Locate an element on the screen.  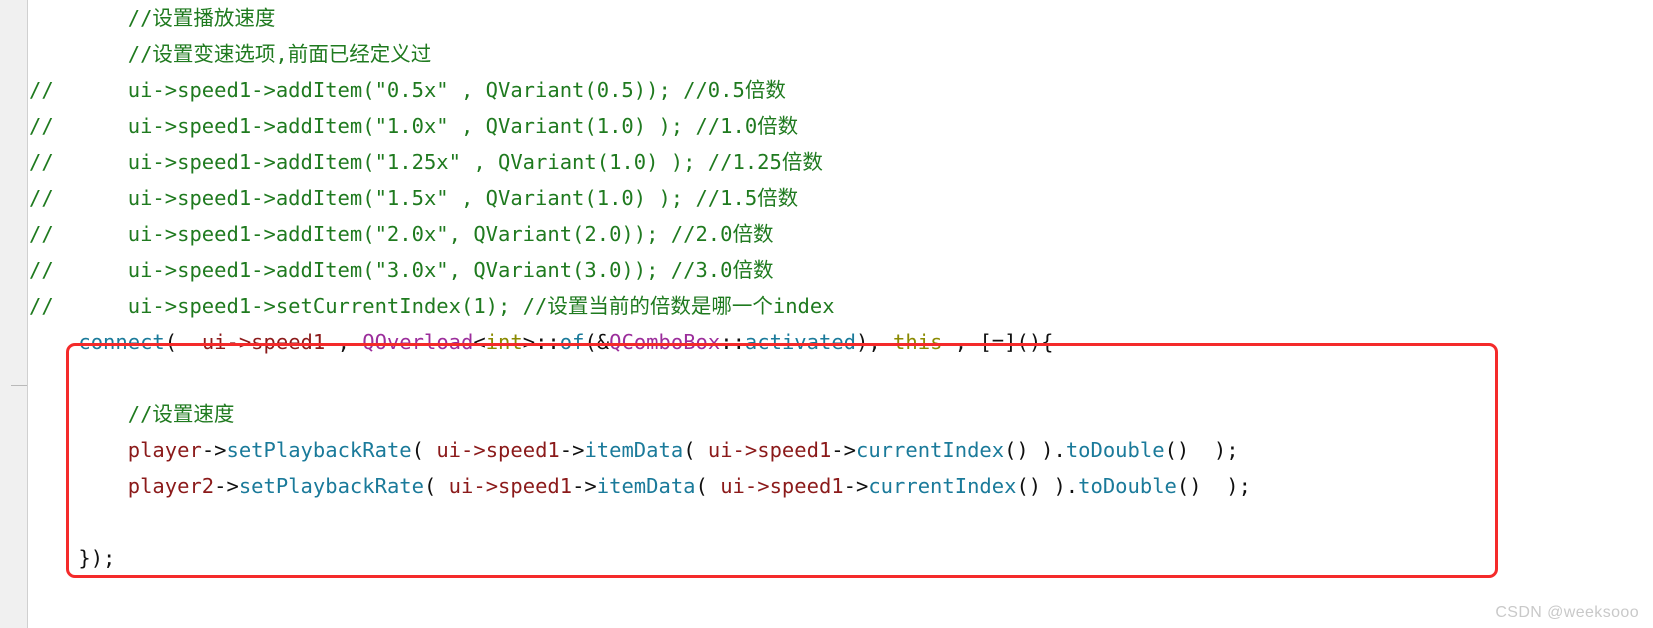
code-token-kw: this is located at coordinates (918, 342).